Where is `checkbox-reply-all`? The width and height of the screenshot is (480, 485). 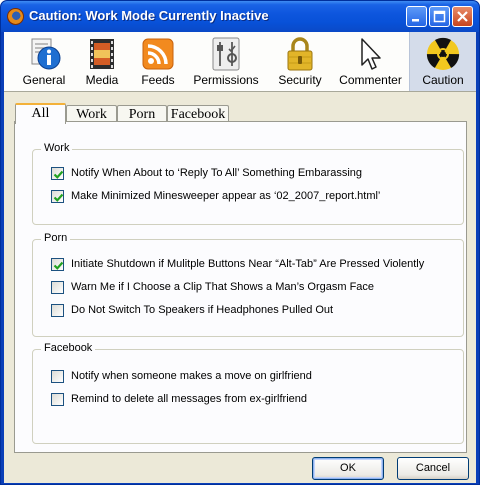
checkbox-reply-all is located at coordinates (57, 173).